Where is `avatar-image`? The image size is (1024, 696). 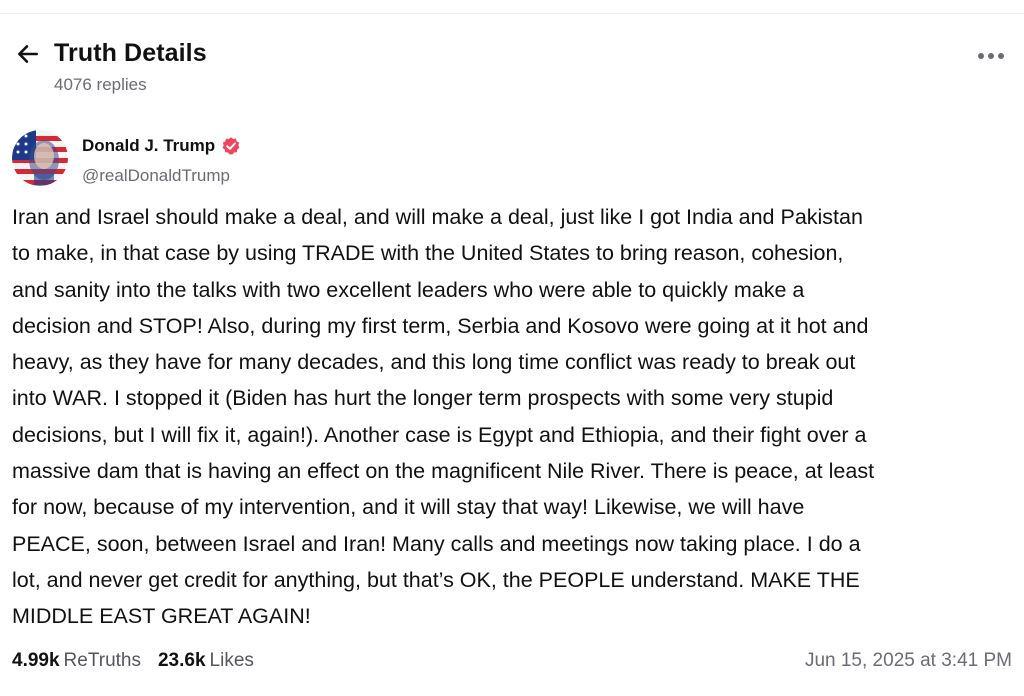
avatar-image is located at coordinates (40, 158).